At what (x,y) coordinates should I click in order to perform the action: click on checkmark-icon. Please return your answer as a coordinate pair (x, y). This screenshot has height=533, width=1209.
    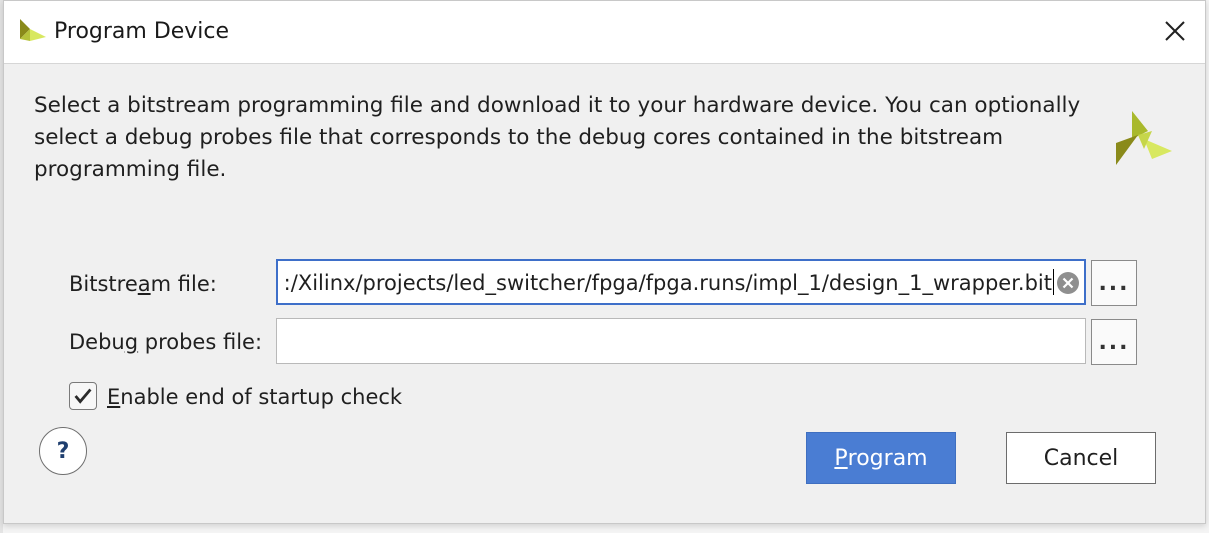
    Looking at the image, I should click on (83, 396).